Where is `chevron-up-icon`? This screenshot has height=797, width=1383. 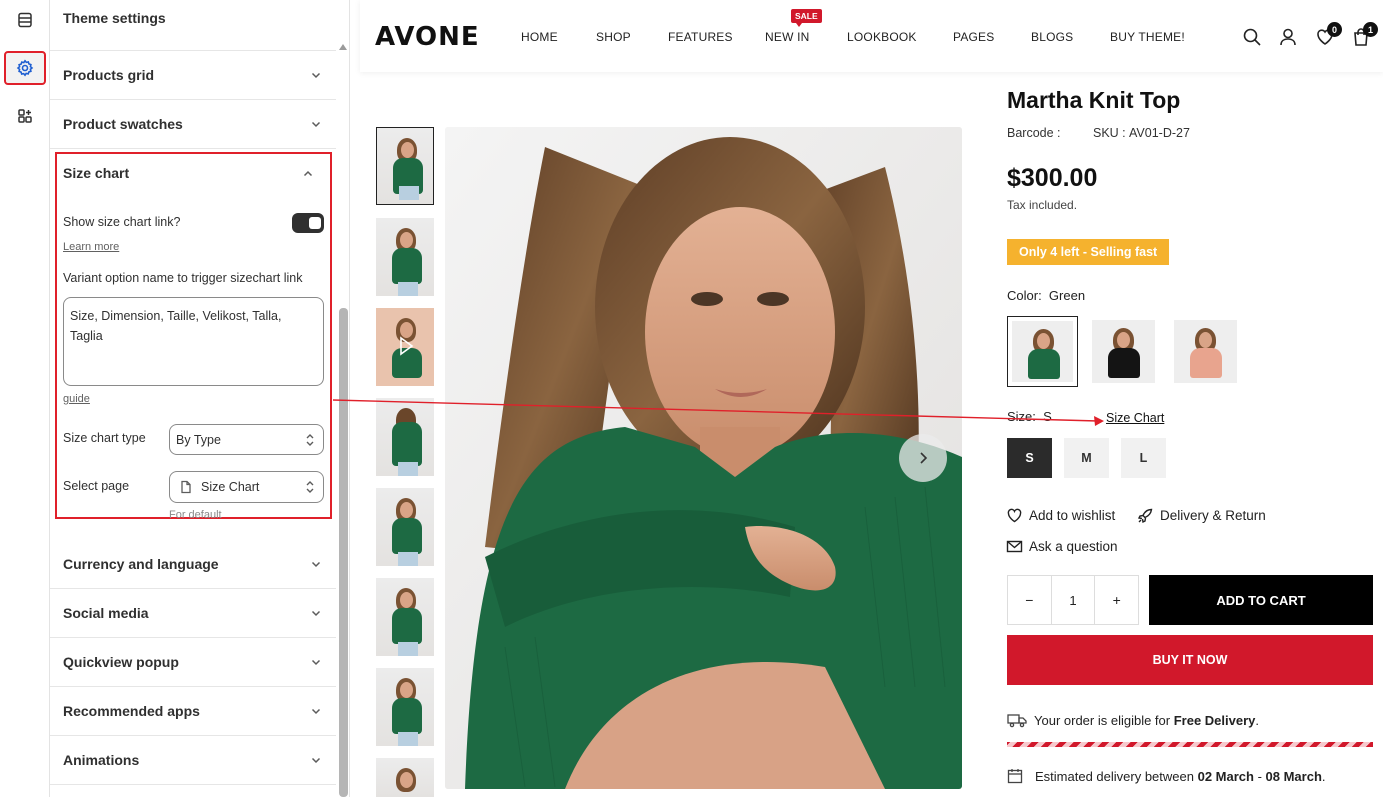 chevron-up-icon is located at coordinates (308, 176).